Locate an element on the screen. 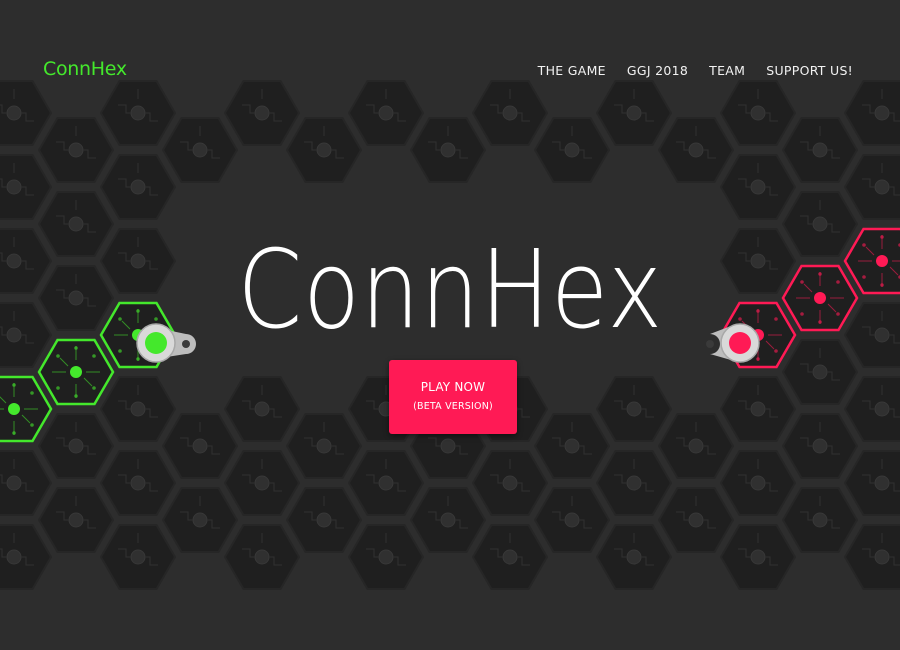  hero-title: ConnHex is located at coordinates (450, 290).